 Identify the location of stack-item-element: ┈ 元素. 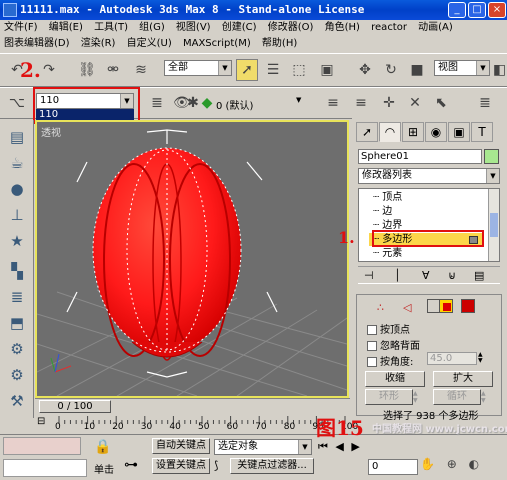
(387, 253).